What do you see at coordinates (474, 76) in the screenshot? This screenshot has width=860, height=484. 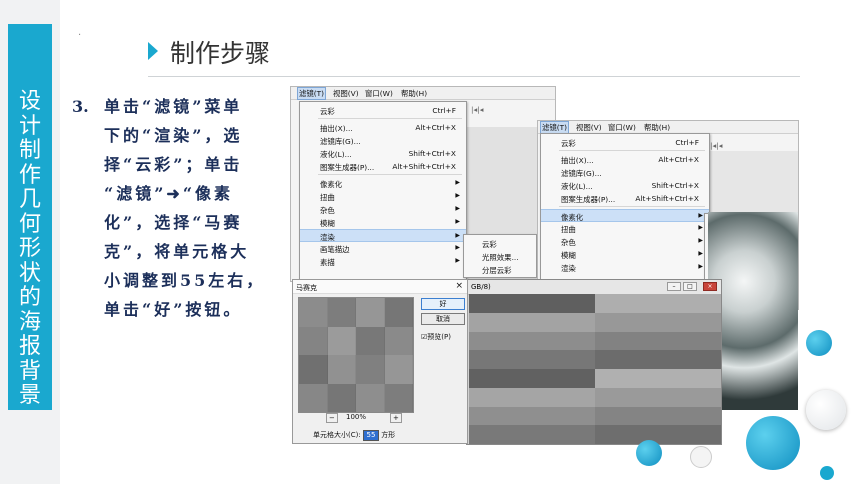 I see `title-divider` at bounding box center [474, 76].